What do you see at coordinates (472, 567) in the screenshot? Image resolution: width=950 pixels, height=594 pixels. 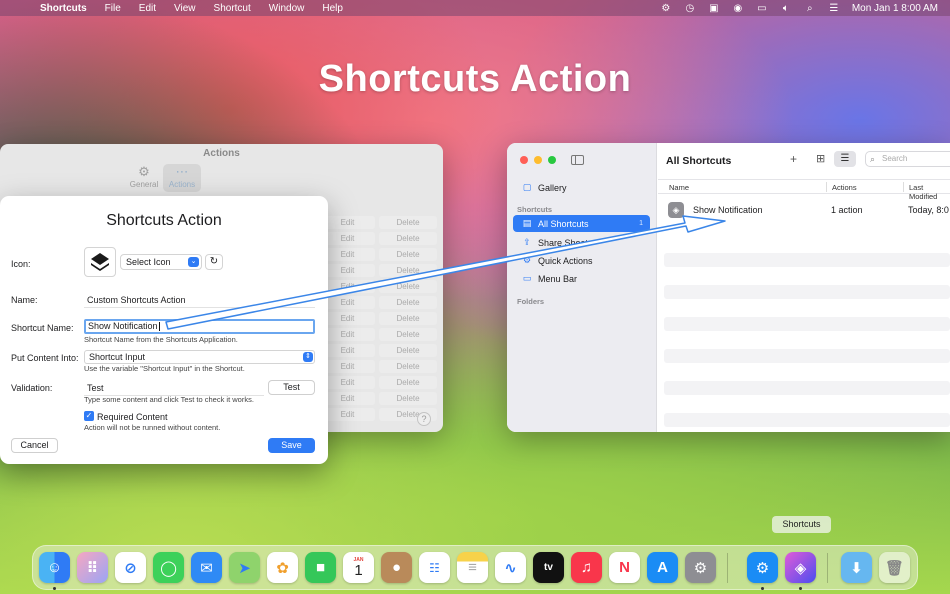 I see `notes-icon: ≡` at bounding box center [472, 567].